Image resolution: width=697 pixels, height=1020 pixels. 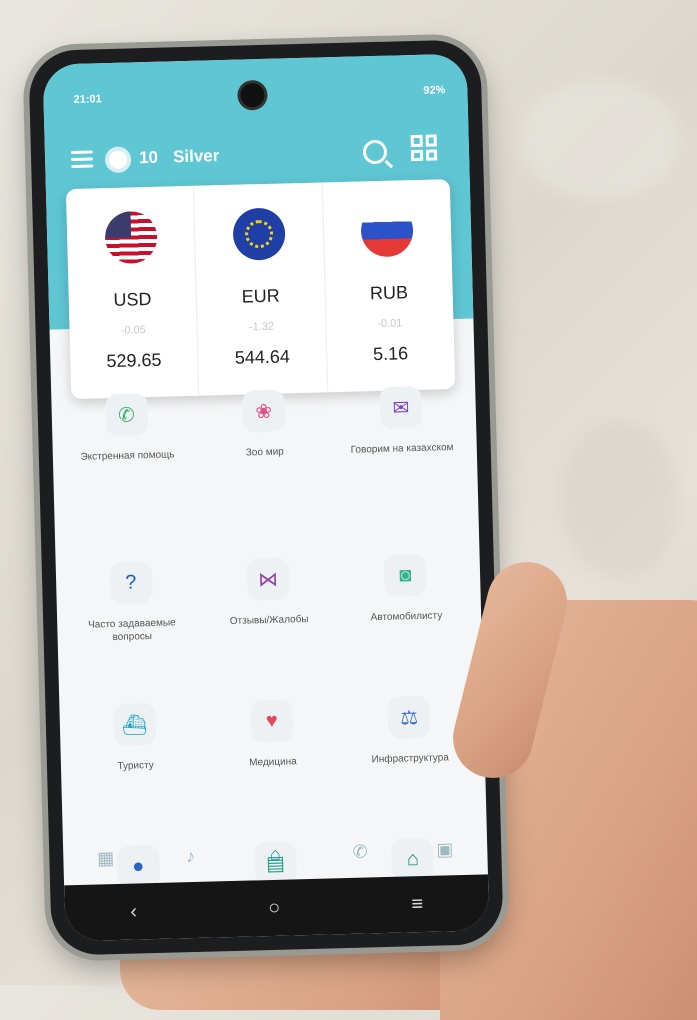 I want to click on battery-level: 92%, so click(x=434, y=90).